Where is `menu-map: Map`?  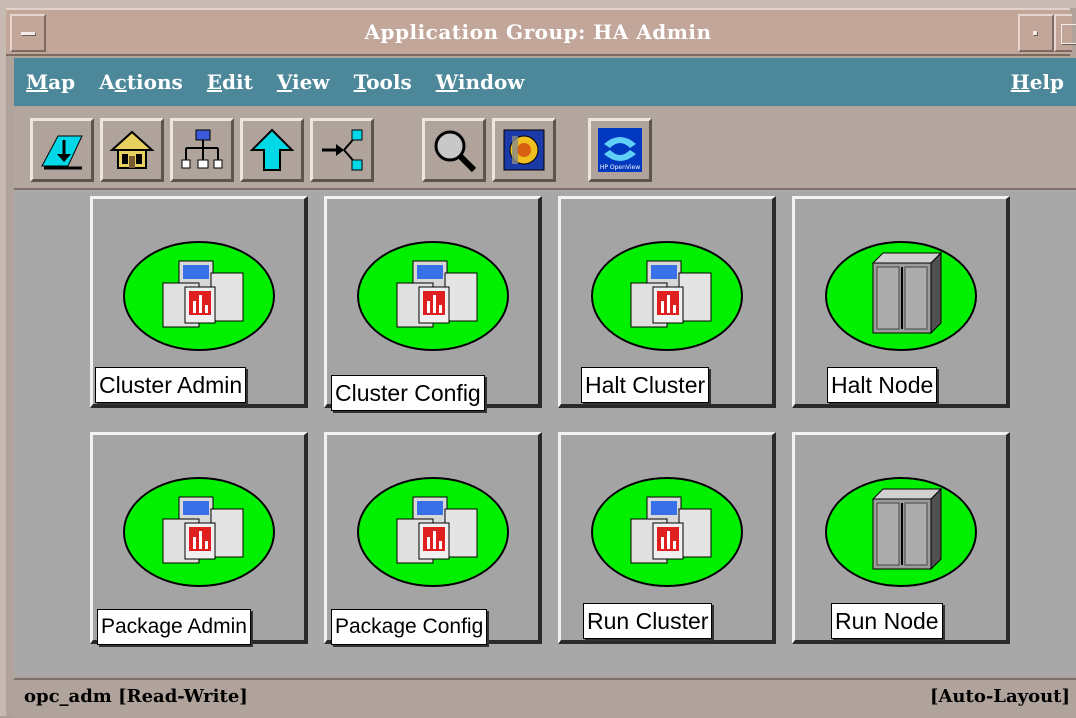 menu-map: Map is located at coordinates (50, 82).